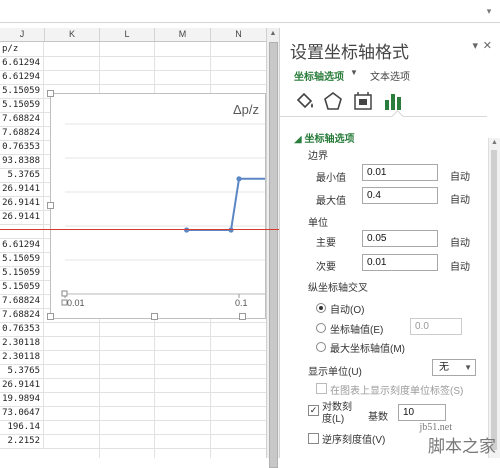 This screenshot has height=468, width=500. I want to click on collapse-triangle-icon: ◢, so click(299, 139).